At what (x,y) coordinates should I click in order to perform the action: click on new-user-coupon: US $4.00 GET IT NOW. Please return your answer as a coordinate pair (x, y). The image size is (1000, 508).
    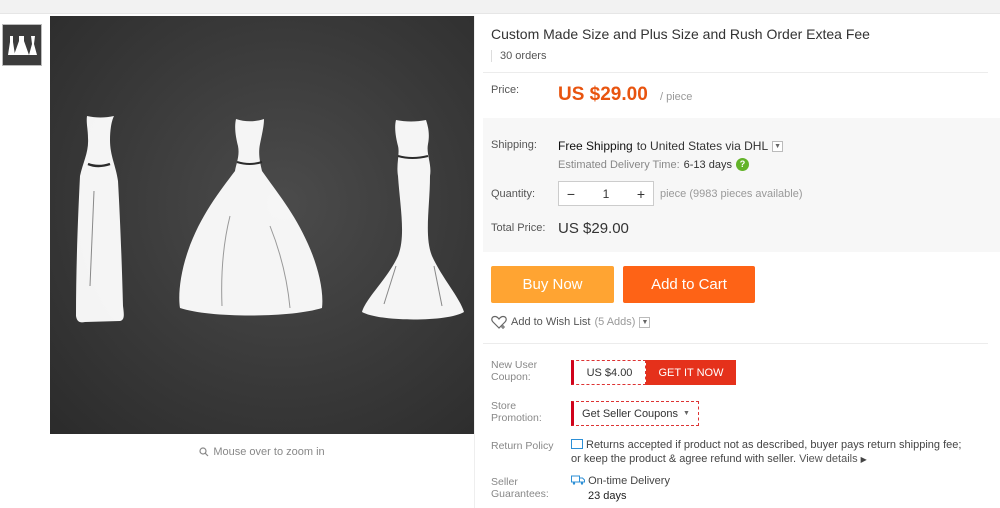
    Looking at the image, I should click on (653, 372).